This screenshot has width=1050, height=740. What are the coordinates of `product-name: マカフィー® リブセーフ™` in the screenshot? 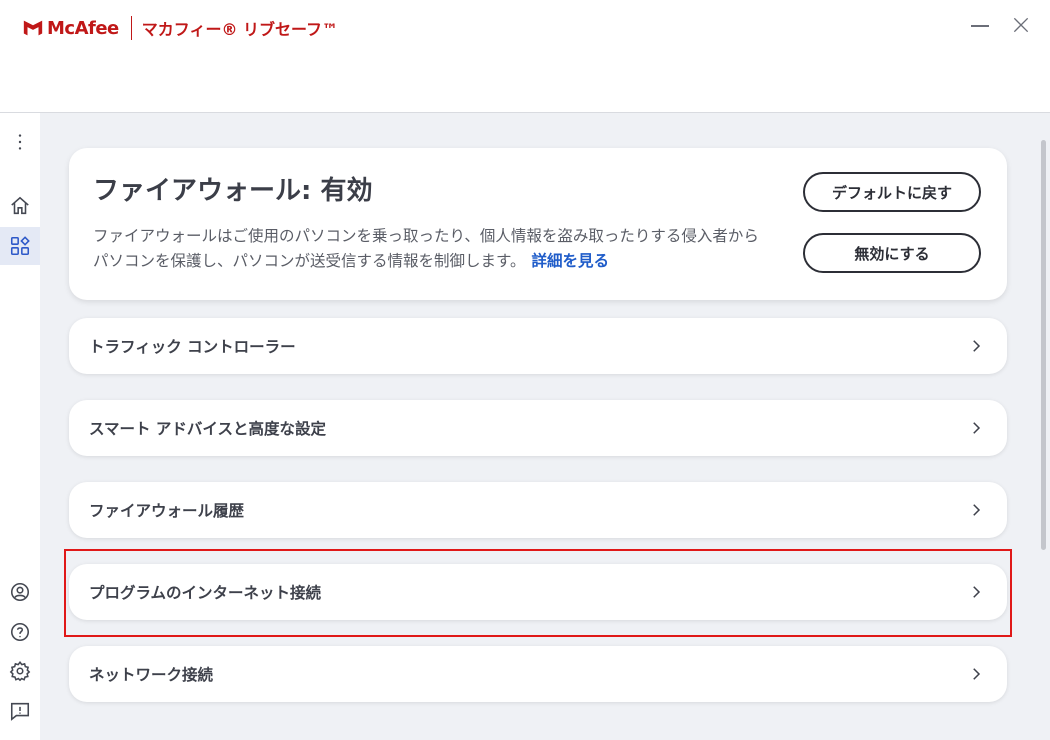 It's located at (240, 29).